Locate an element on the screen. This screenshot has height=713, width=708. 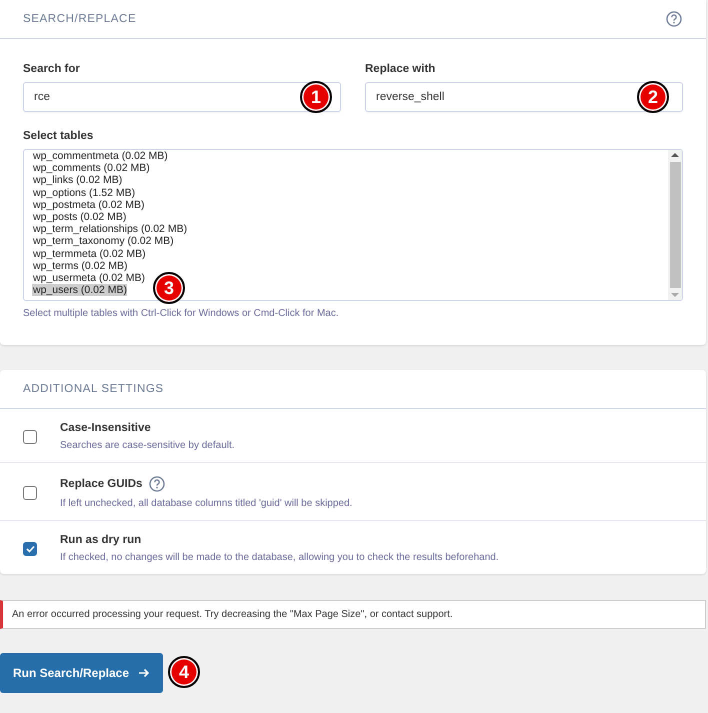
scroll-up-icon is located at coordinates (675, 155).